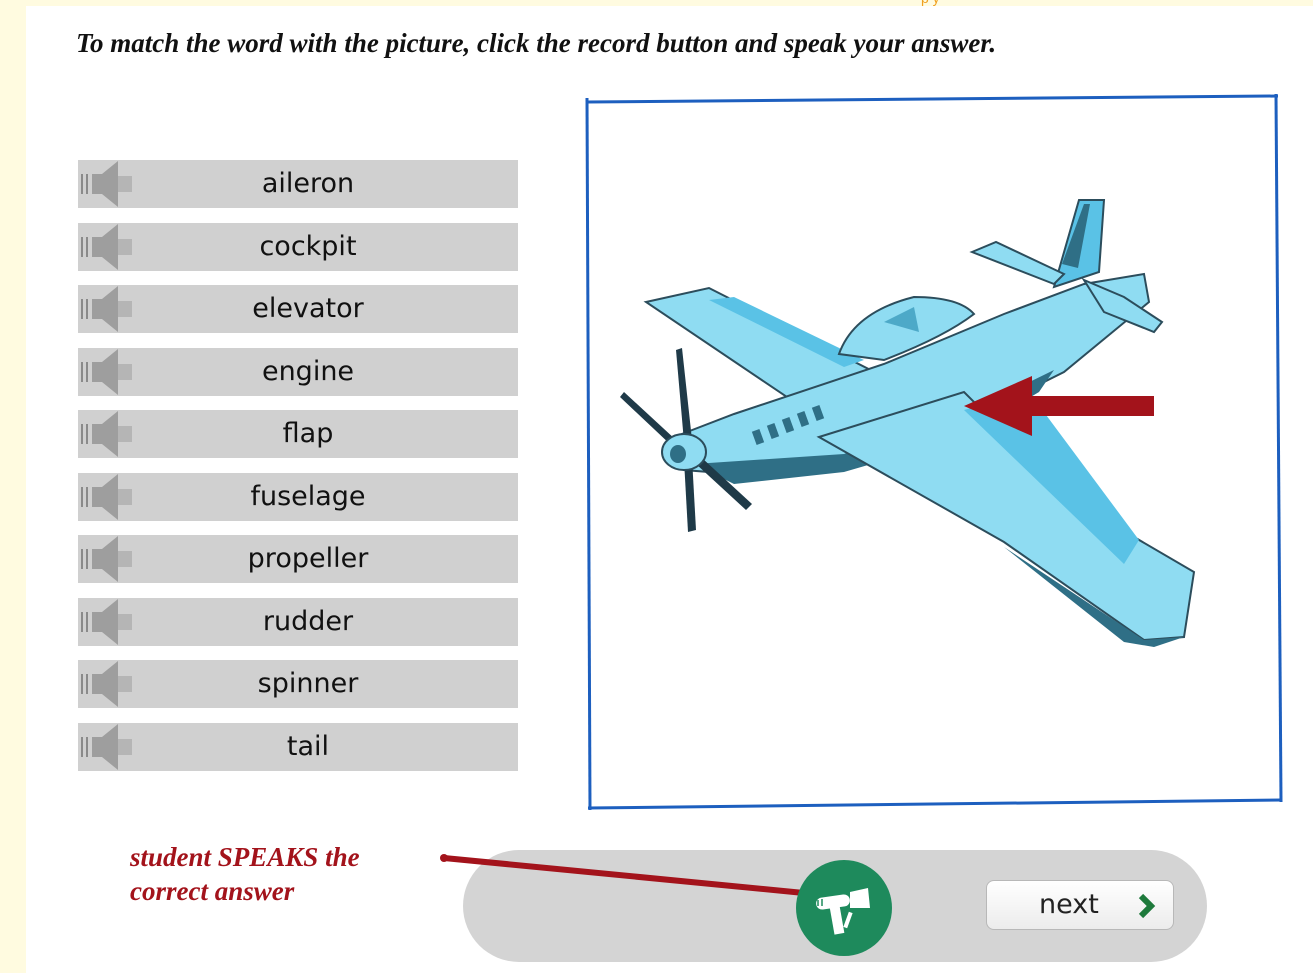  I want to click on word-item-fuselage: fuselage, so click(298, 496).